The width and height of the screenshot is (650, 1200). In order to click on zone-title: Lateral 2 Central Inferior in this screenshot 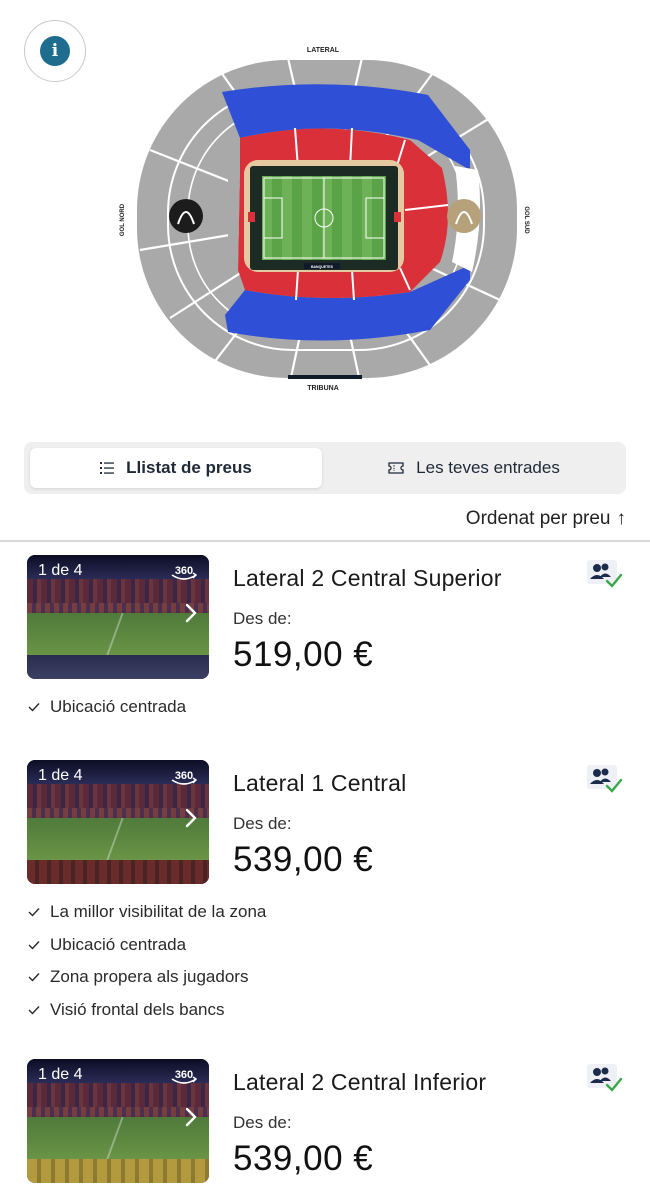, I will do `click(359, 1082)`.